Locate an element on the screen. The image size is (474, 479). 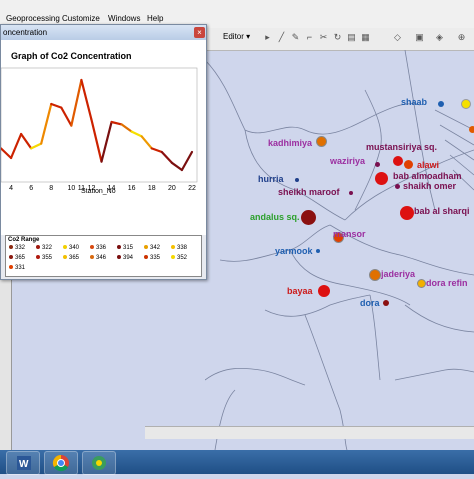
arcmap-taskbar-button is located at coordinates (99, 463).